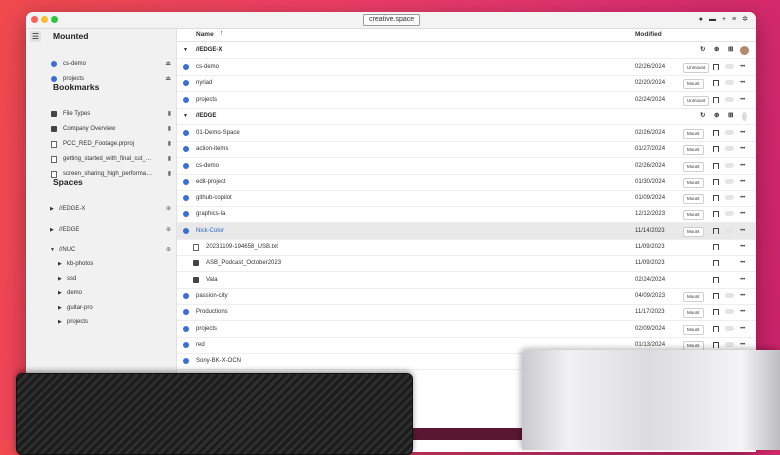  I want to click on space-group-header: ▼ //EDGE-X ↻ ⊕ ⊞, so click(466, 50).